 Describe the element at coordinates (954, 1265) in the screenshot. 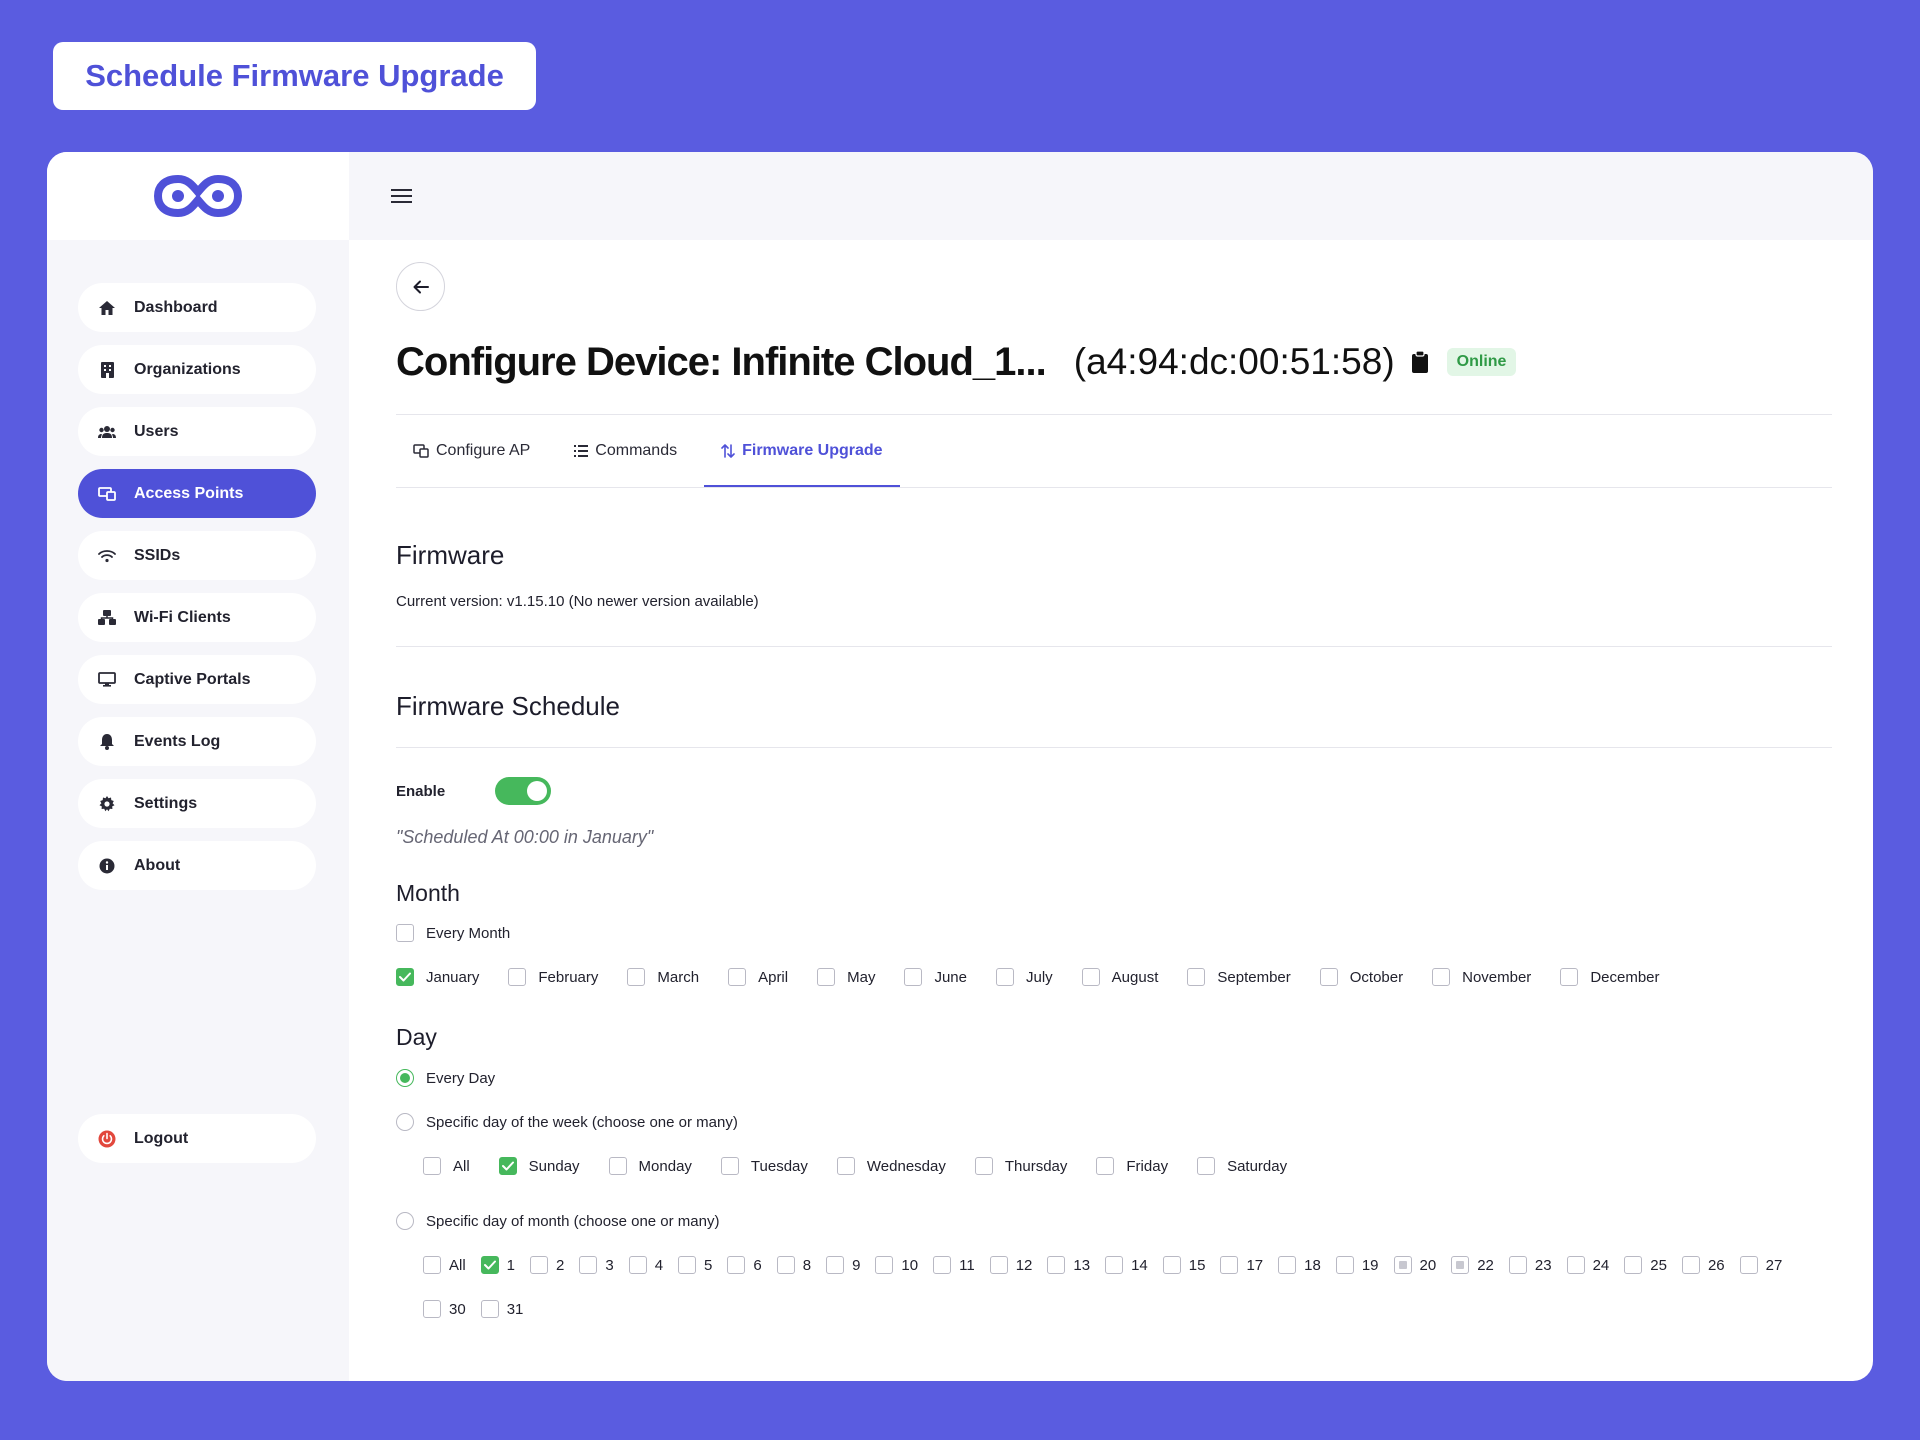

I see `monthday-checkbox-11: 11` at that location.